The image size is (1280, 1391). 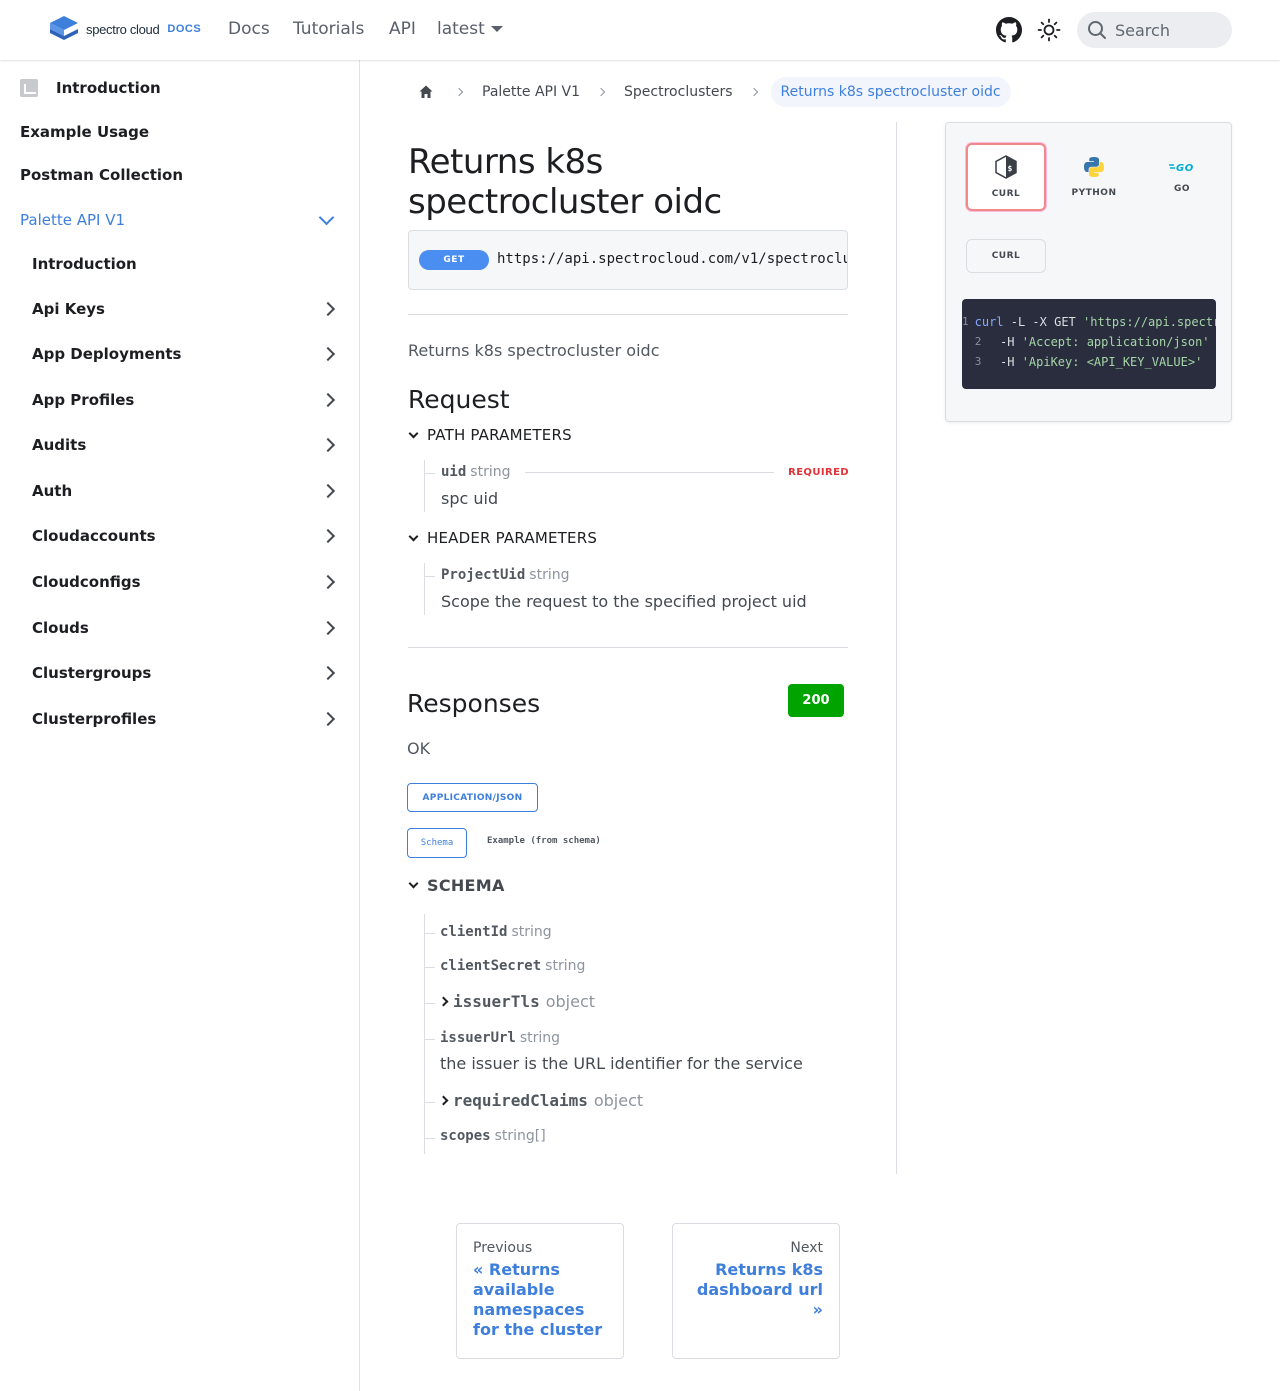 I want to click on version-dropdown: latest, so click(x=470, y=29).